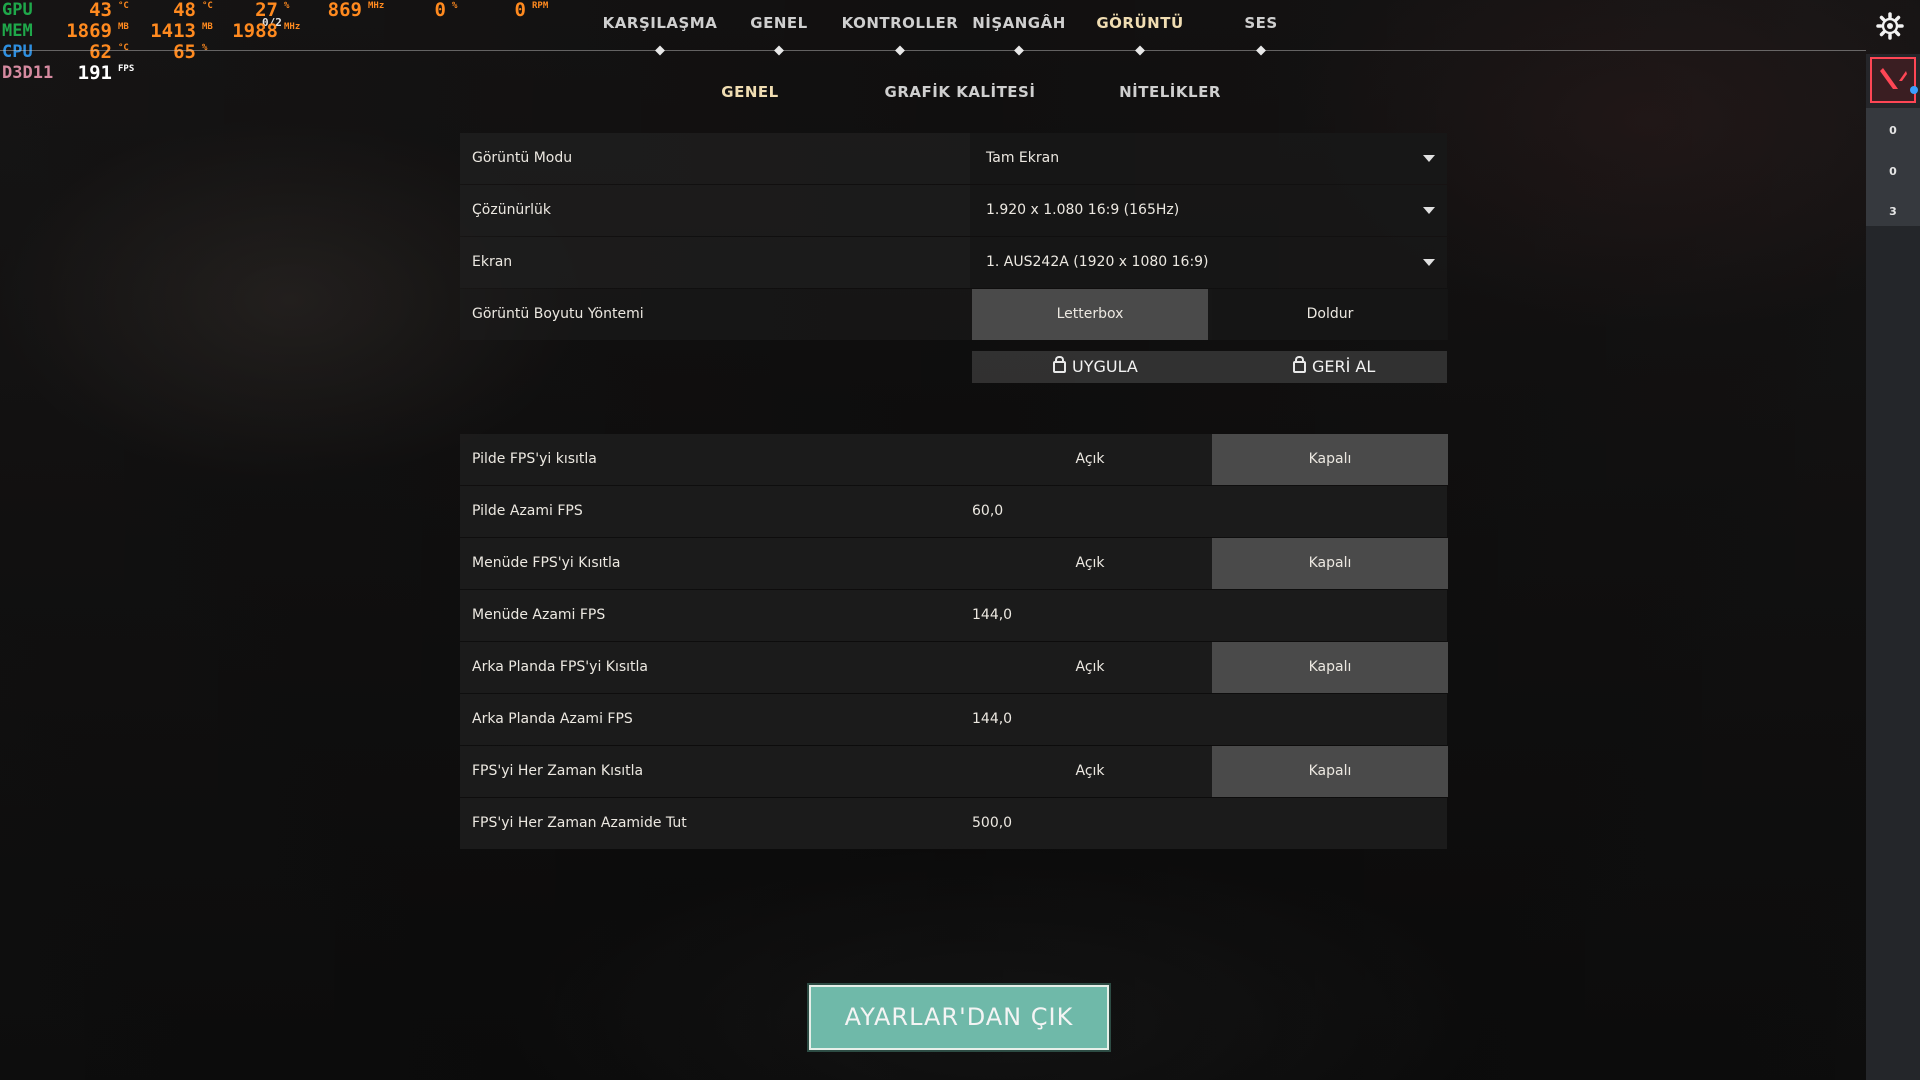 The height and width of the screenshot is (1080, 1920). Describe the element at coordinates (376, 6) in the screenshot. I see `osd-gpu-clock-unit: MHz` at that location.